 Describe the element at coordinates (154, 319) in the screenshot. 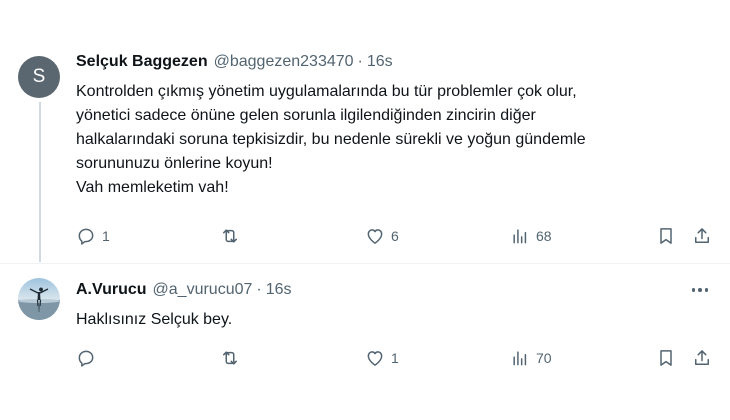

I see `tweet-text-line: Haklısınız Selçuk bey.` at that location.